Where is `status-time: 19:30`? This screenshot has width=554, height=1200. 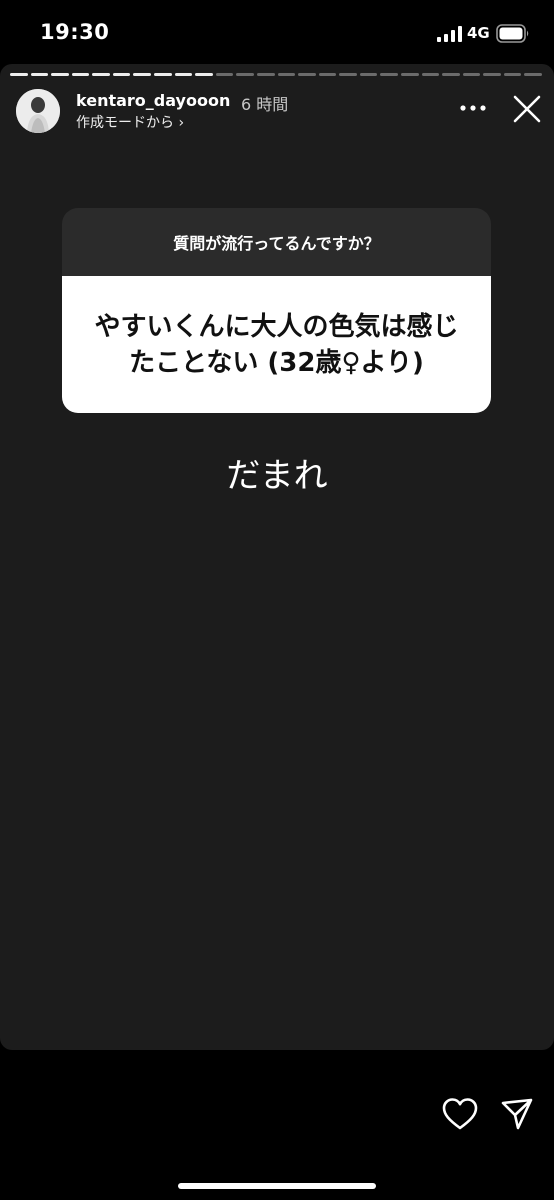 status-time: 19:30 is located at coordinates (75, 32).